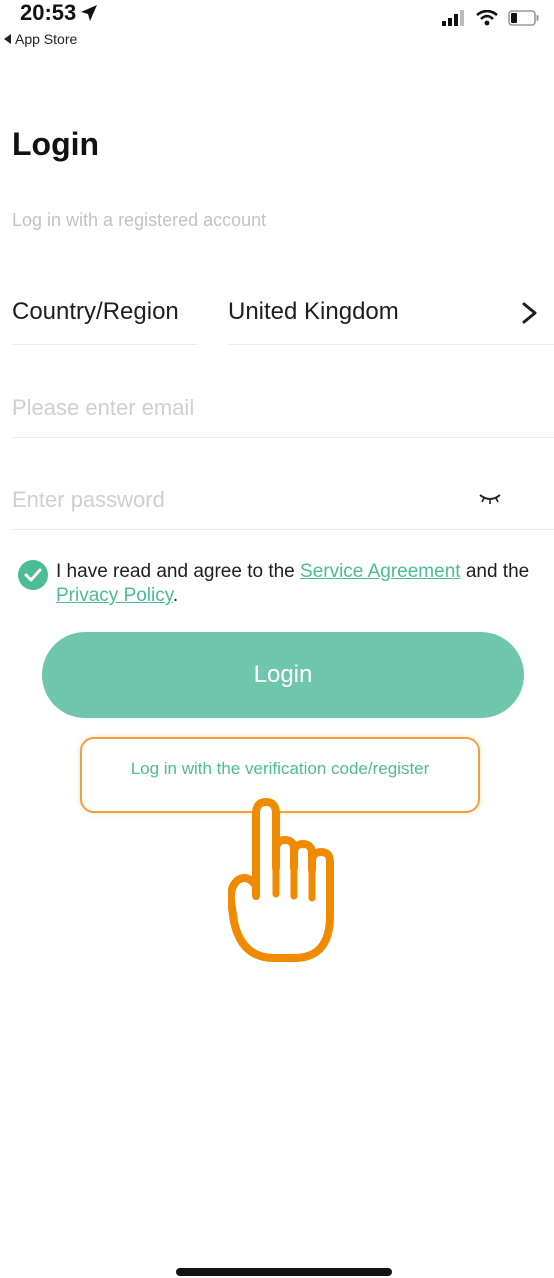  What do you see at coordinates (523, 18) in the screenshot?
I see `battery-icon` at bounding box center [523, 18].